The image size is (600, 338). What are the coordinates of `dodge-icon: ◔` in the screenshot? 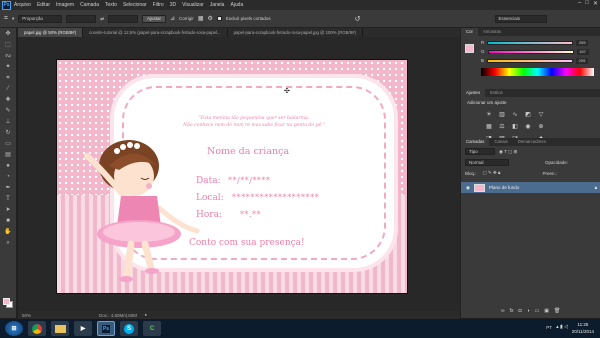 It's located at (8, 177).